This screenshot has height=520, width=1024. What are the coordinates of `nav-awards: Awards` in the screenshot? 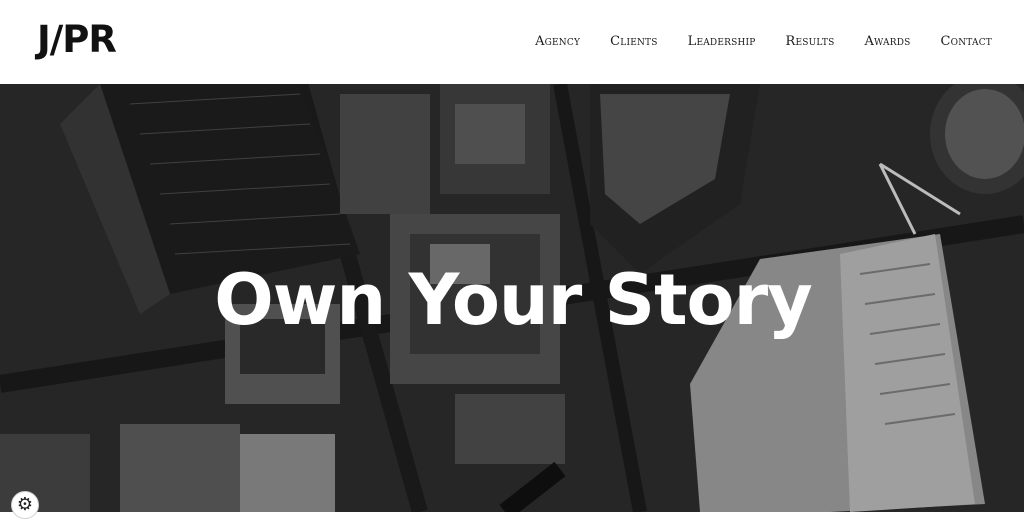 It's located at (887, 42).